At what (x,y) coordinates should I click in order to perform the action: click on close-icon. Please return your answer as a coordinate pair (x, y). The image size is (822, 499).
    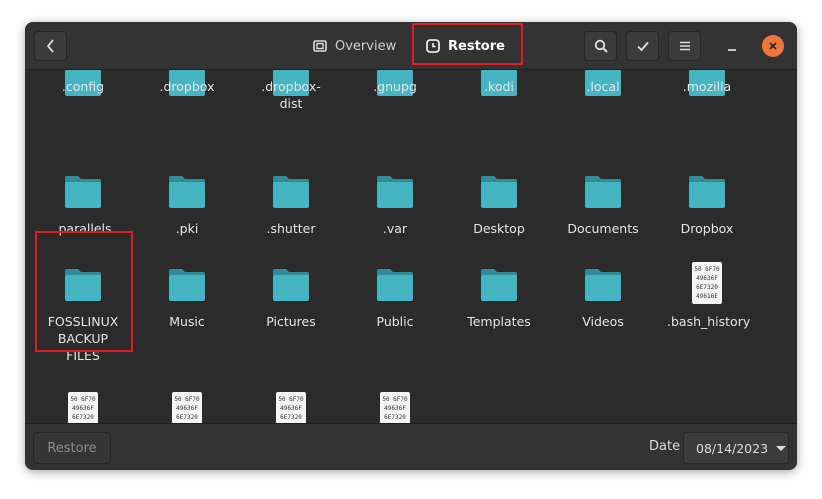
    Looking at the image, I should click on (773, 46).